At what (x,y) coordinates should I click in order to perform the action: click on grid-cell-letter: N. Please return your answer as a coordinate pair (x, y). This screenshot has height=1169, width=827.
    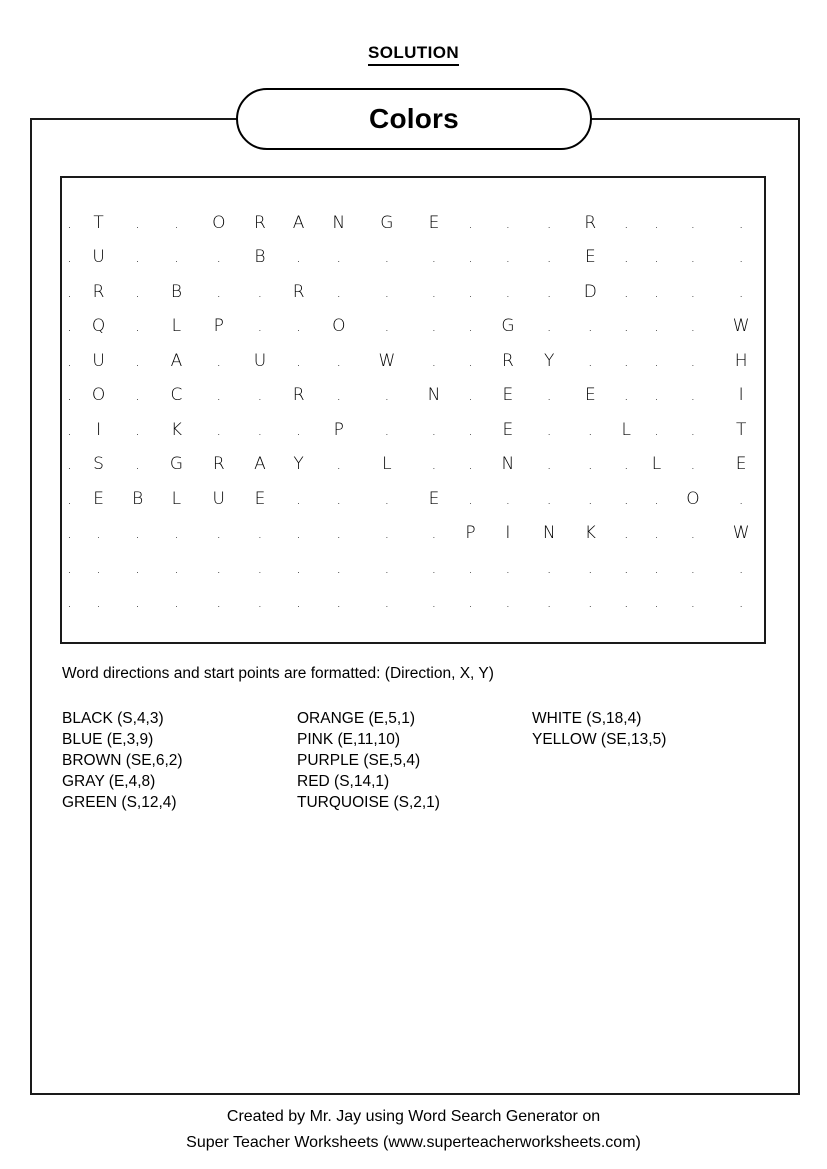
    Looking at the image, I should click on (434, 395).